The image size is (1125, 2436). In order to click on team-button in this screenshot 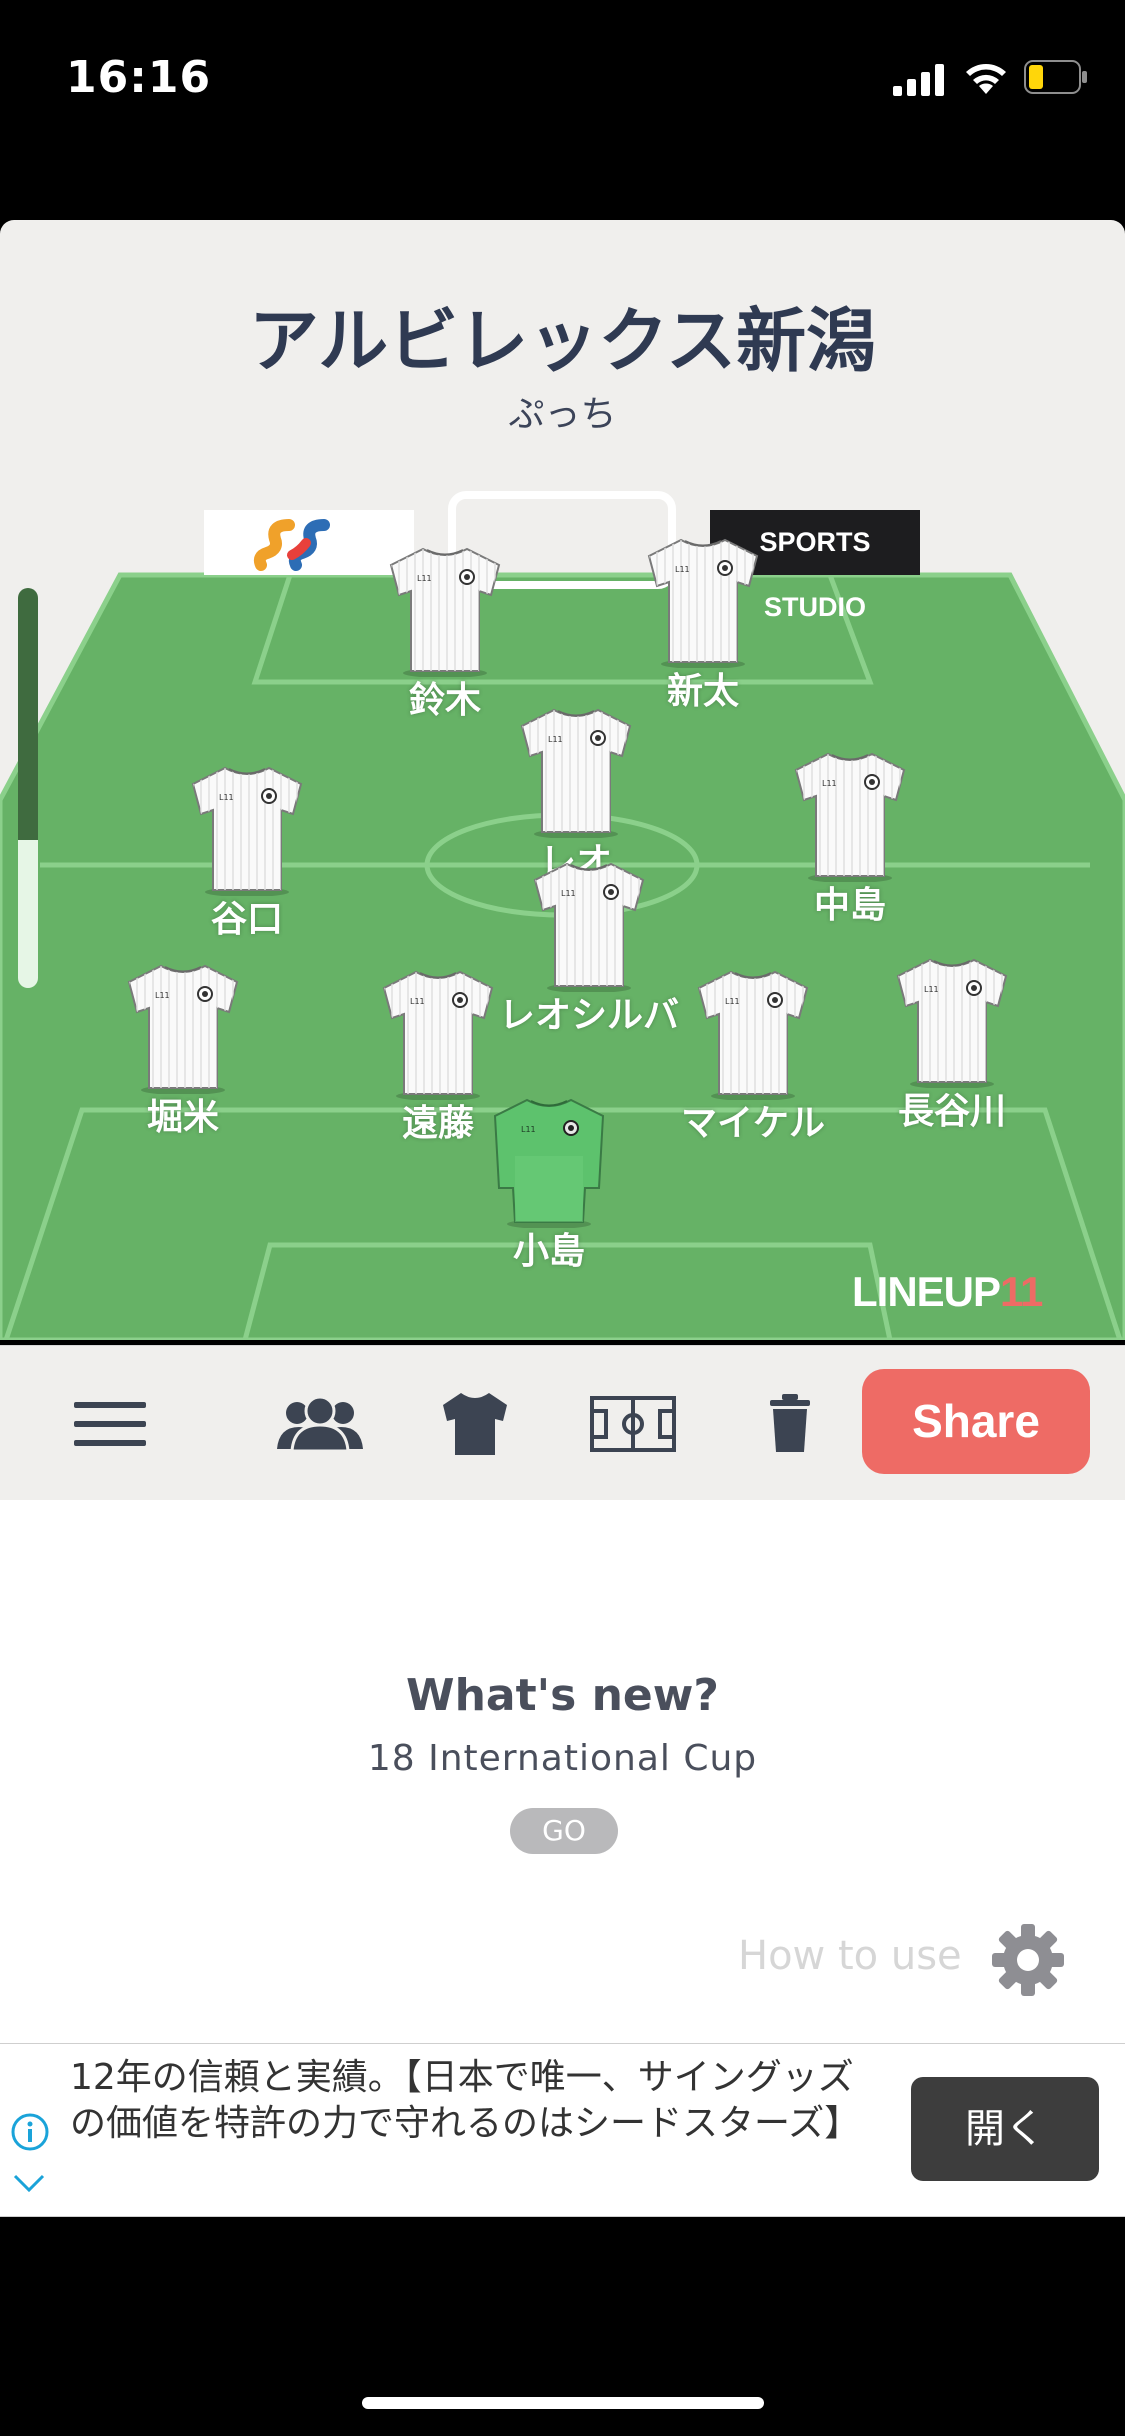, I will do `click(320, 1423)`.